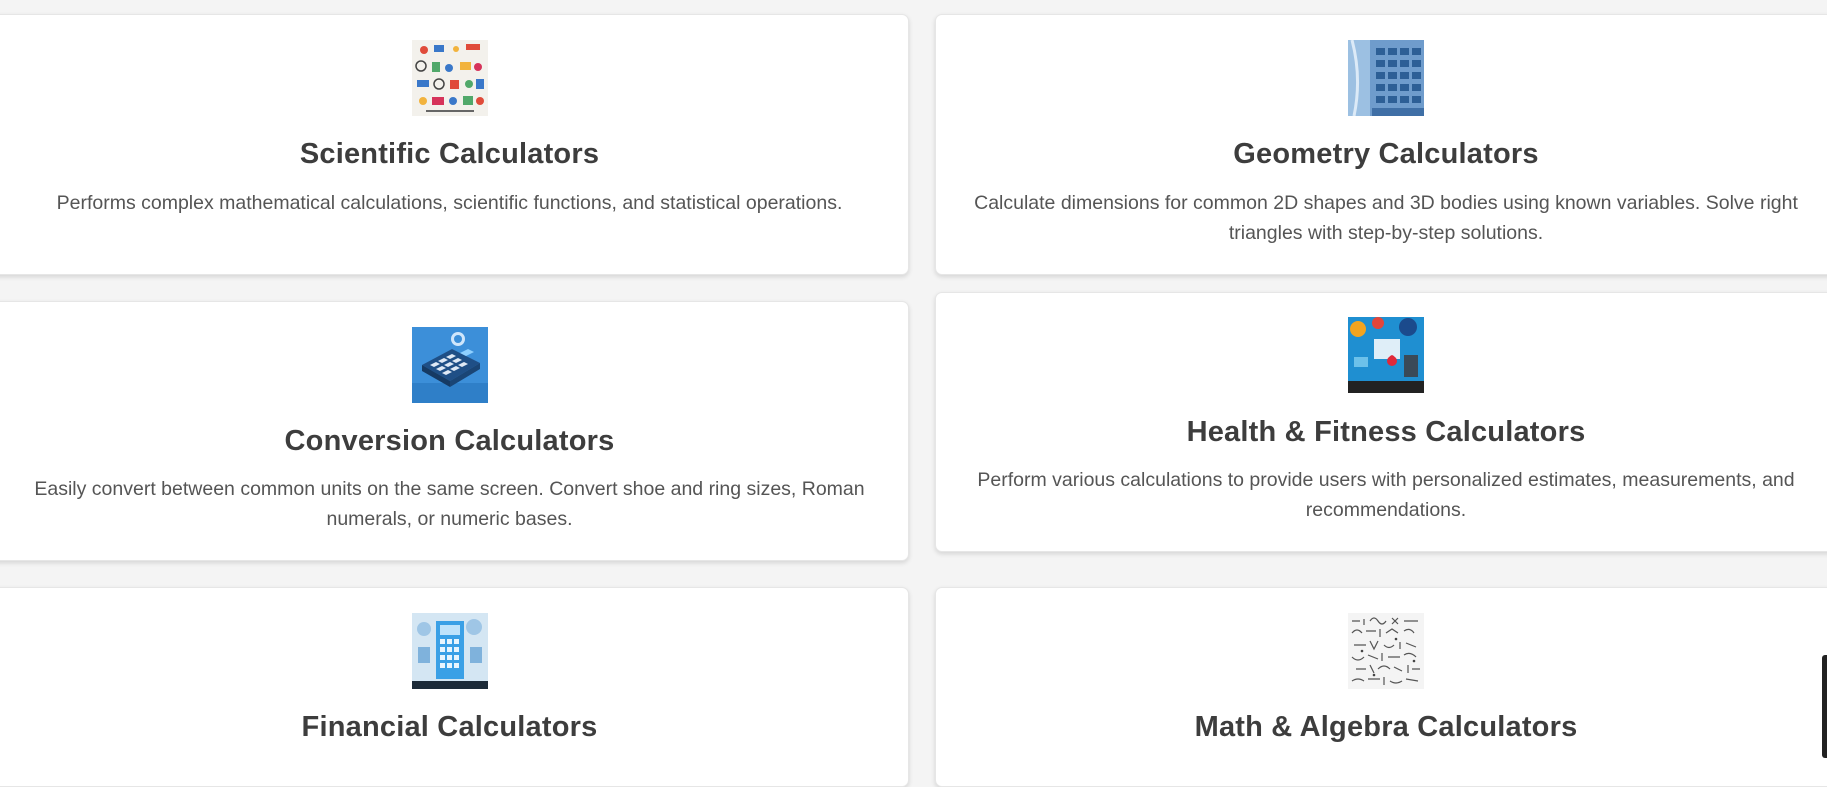  I want to click on category-card-financial: Financial Calculators, so click(454, 687).